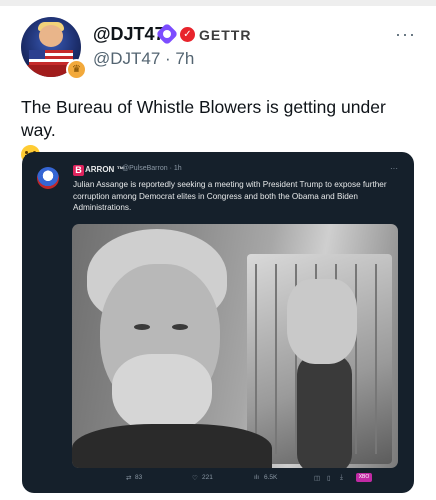 Image resolution: width=436 pixels, height=500 pixels. What do you see at coordinates (329, 478) in the screenshot?
I see `bookmark-icon: ▯` at bounding box center [329, 478].